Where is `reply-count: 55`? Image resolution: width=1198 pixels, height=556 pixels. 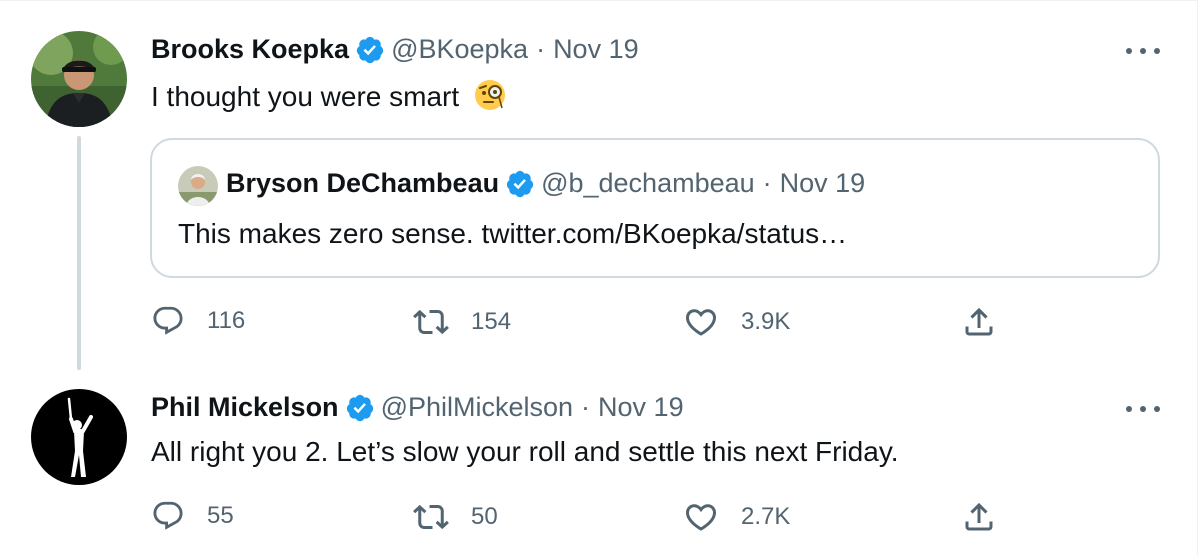
reply-count: 55 is located at coordinates (220, 515).